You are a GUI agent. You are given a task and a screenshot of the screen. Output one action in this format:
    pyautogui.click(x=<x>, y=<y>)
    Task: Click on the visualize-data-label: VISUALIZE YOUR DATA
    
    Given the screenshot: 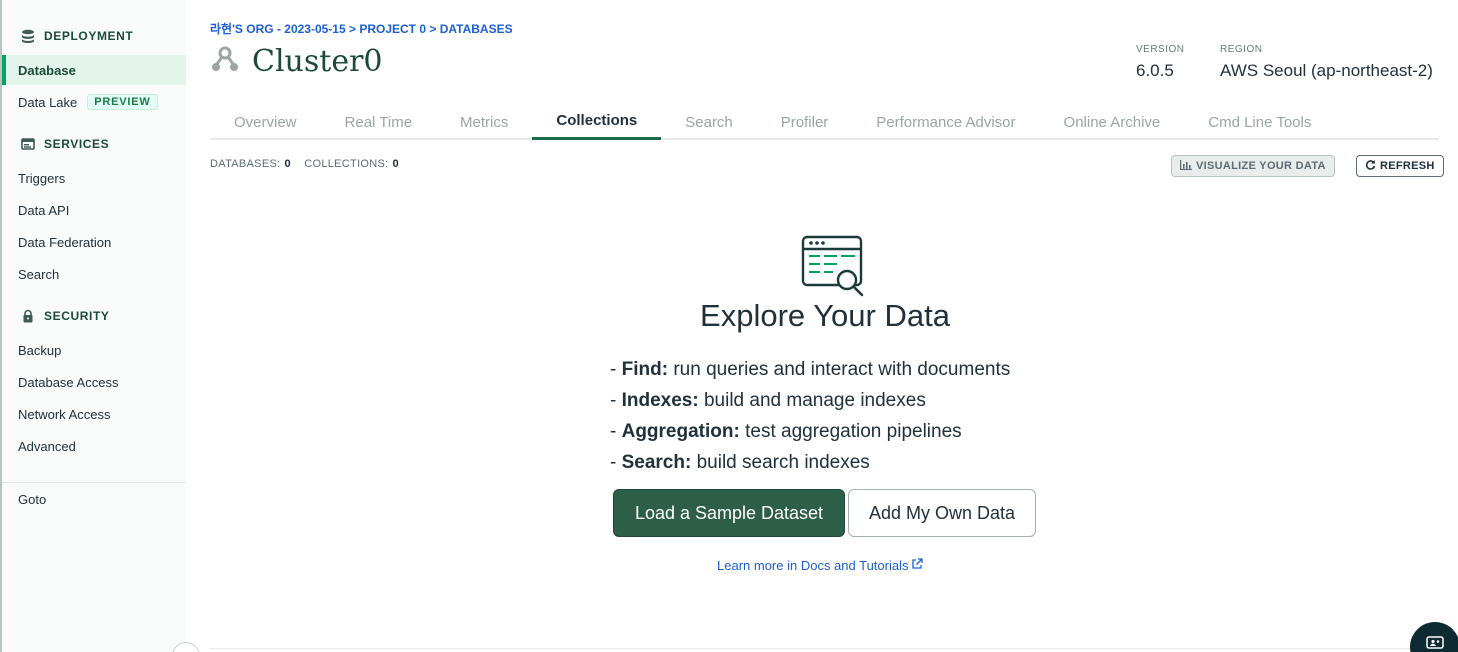 What is the action you would take?
    pyautogui.click(x=1261, y=166)
    